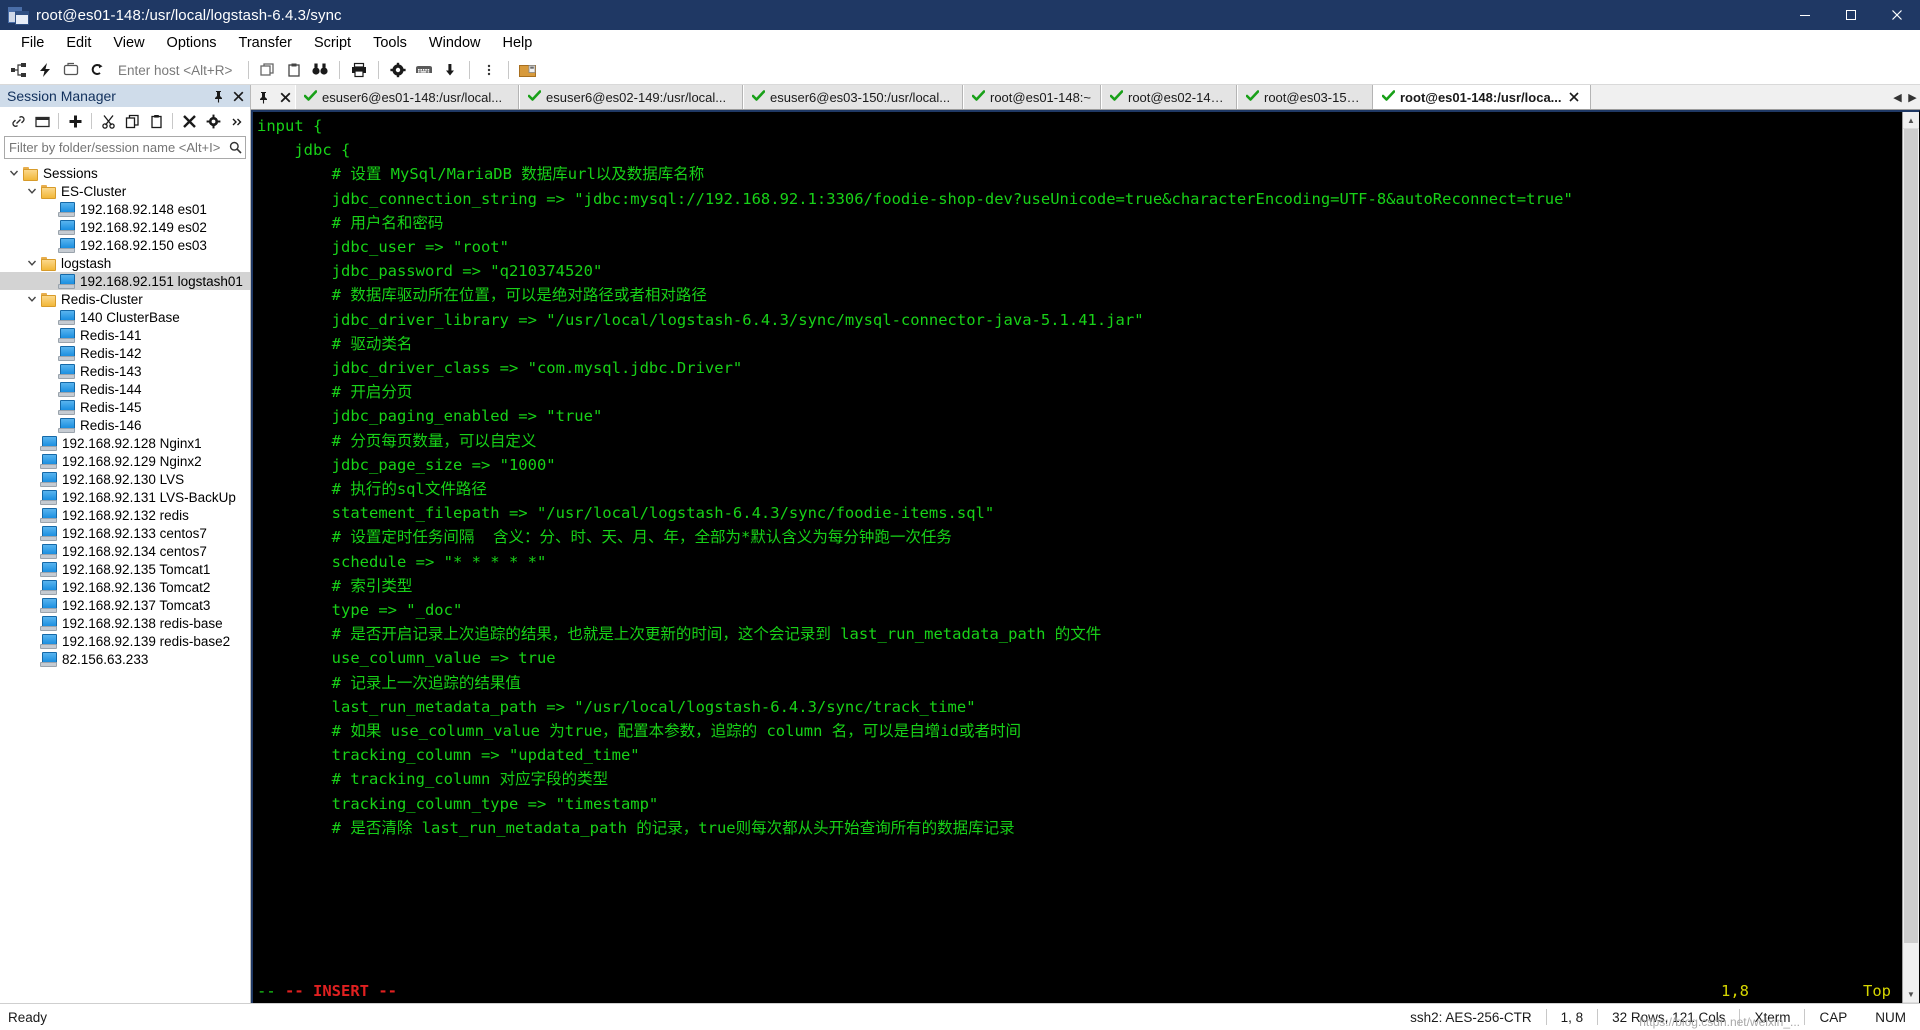  I want to click on tree-session: 82.156.63.233, so click(125, 659).